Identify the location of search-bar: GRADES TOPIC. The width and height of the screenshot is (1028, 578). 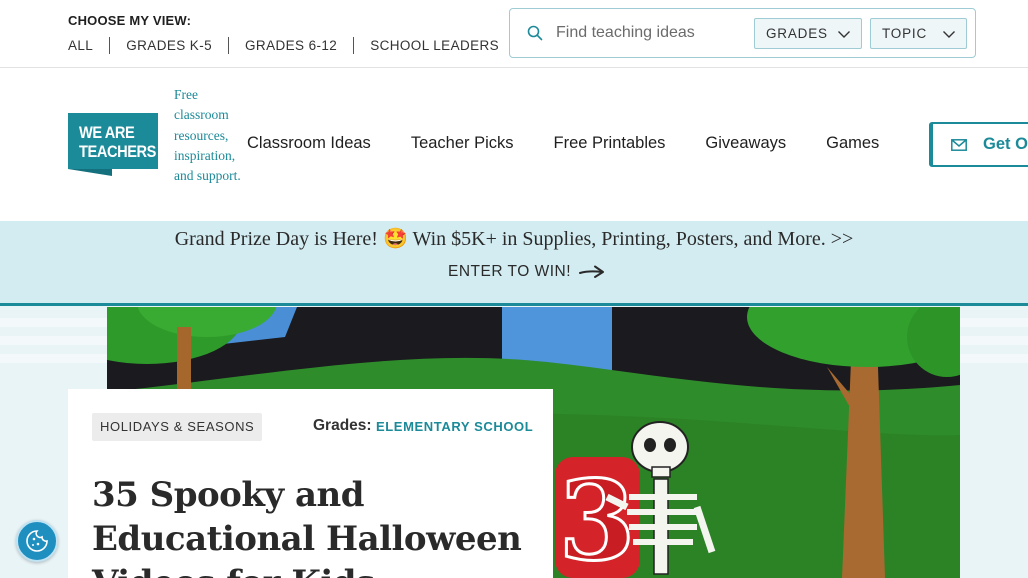
(742, 33).